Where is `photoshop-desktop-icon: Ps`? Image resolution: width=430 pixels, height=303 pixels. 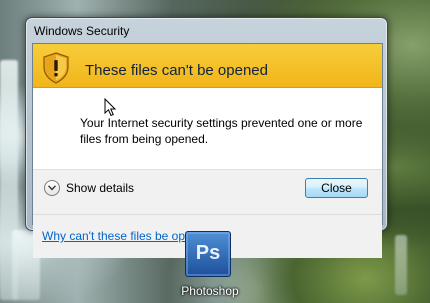
photoshop-desktop-icon: Ps is located at coordinates (208, 254).